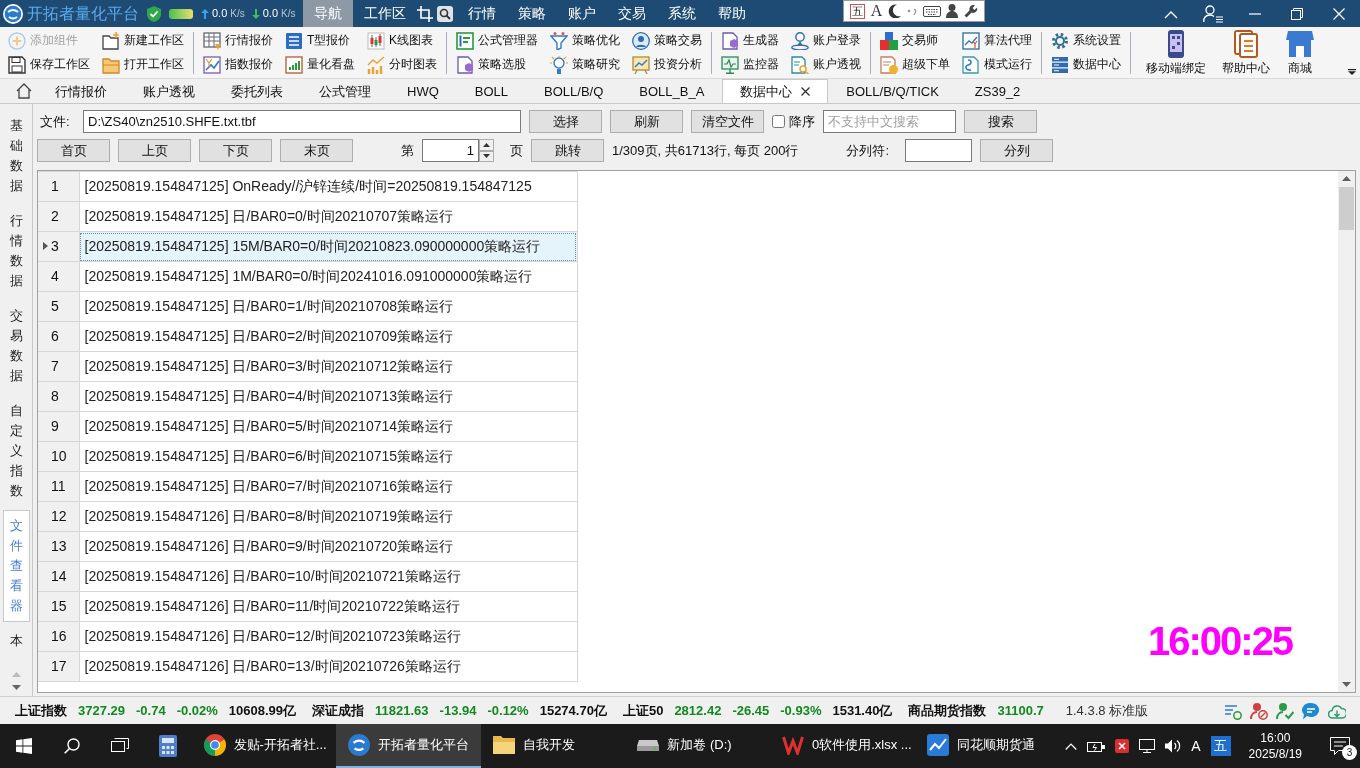  What do you see at coordinates (49, 64) in the screenshot?
I see `ribbon-button: 保存工作区` at bounding box center [49, 64].